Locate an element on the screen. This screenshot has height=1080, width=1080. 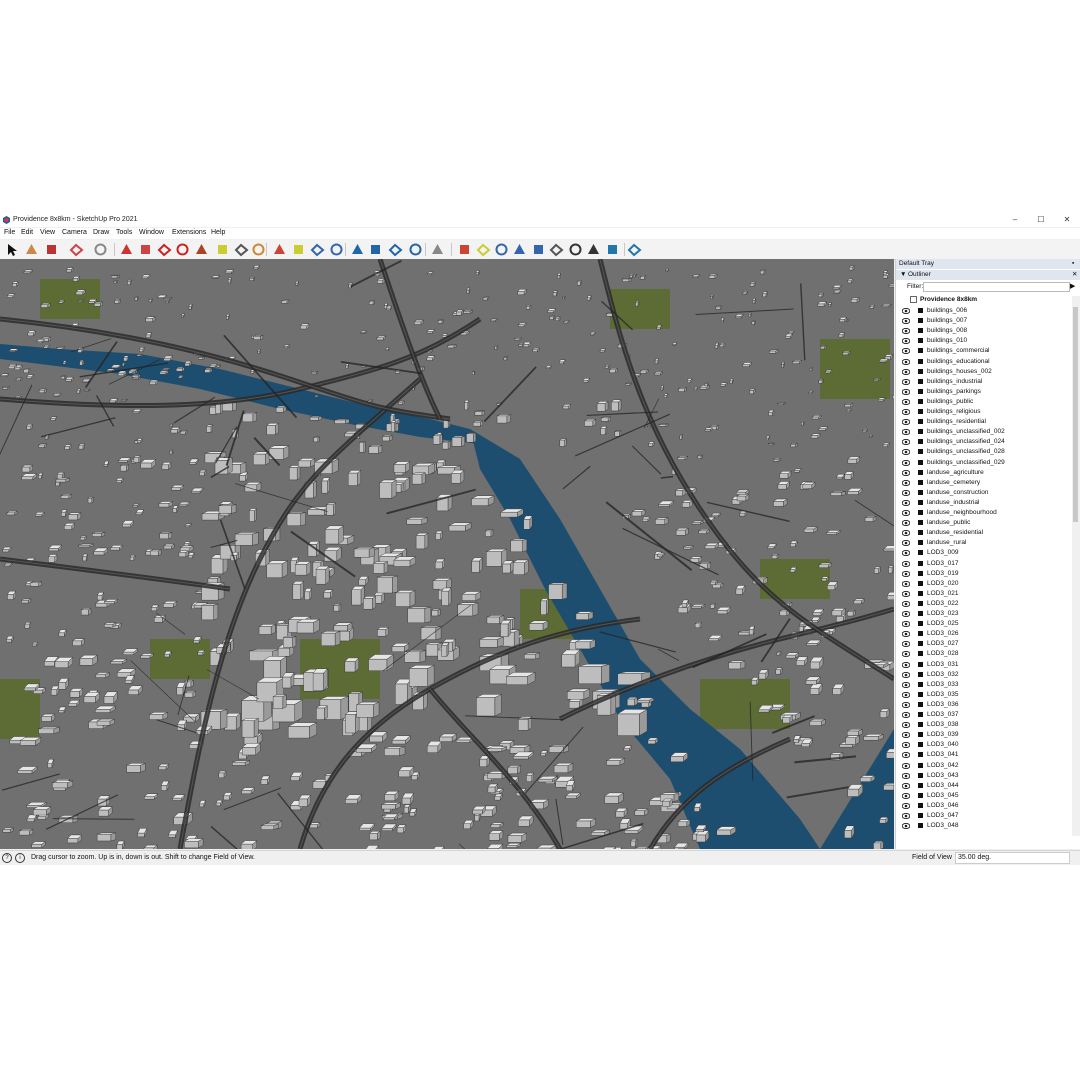
outliner-item: landuse_neighbourhood is located at coordinates (983, 513).